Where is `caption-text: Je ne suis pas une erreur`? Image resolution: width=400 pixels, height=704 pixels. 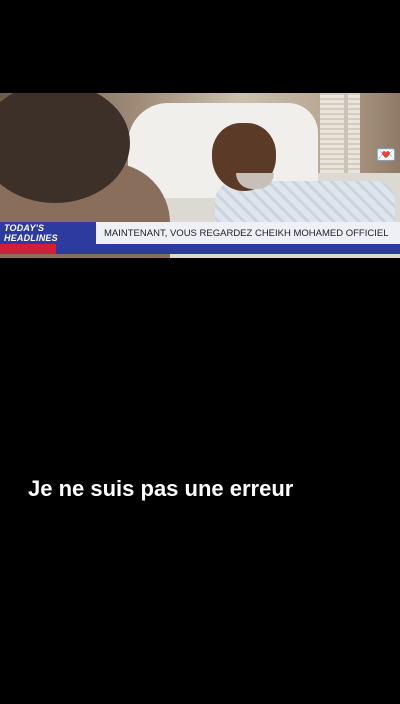
caption-text: Je ne suis pas une erreur is located at coordinates (161, 488).